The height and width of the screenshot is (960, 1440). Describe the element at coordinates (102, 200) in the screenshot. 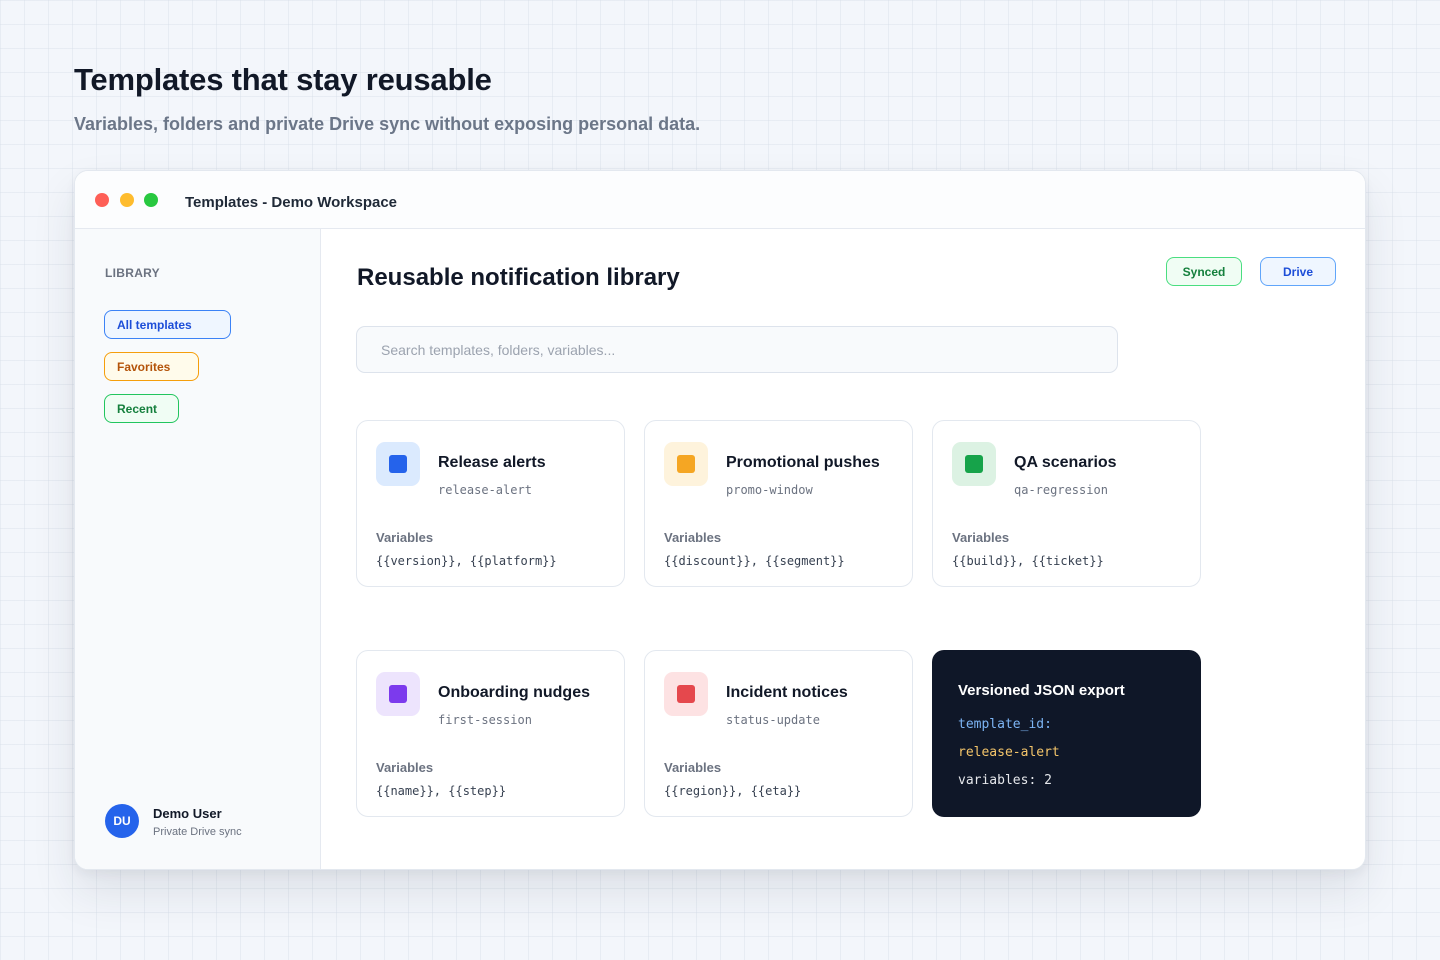

I see `close-window-icon` at that location.